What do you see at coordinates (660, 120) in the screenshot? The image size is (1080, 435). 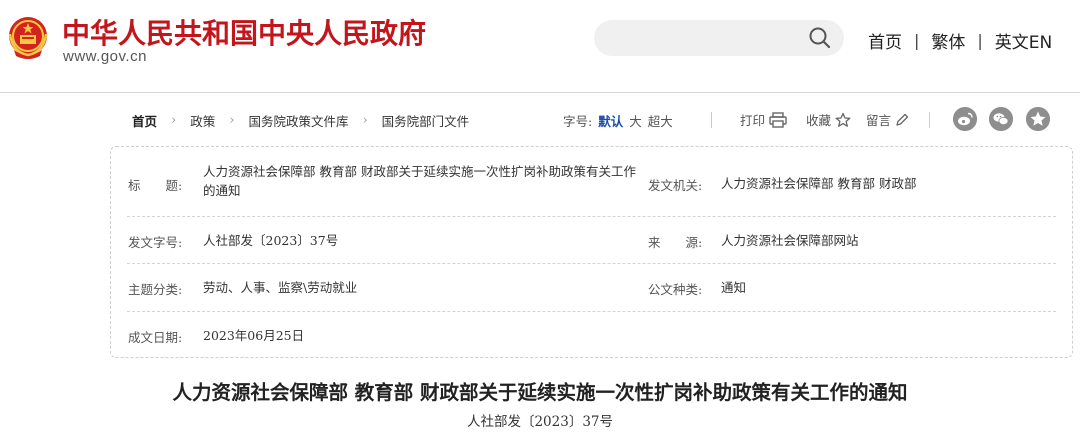 I see `font-size-xlarge: 超大` at bounding box center [660, 120].